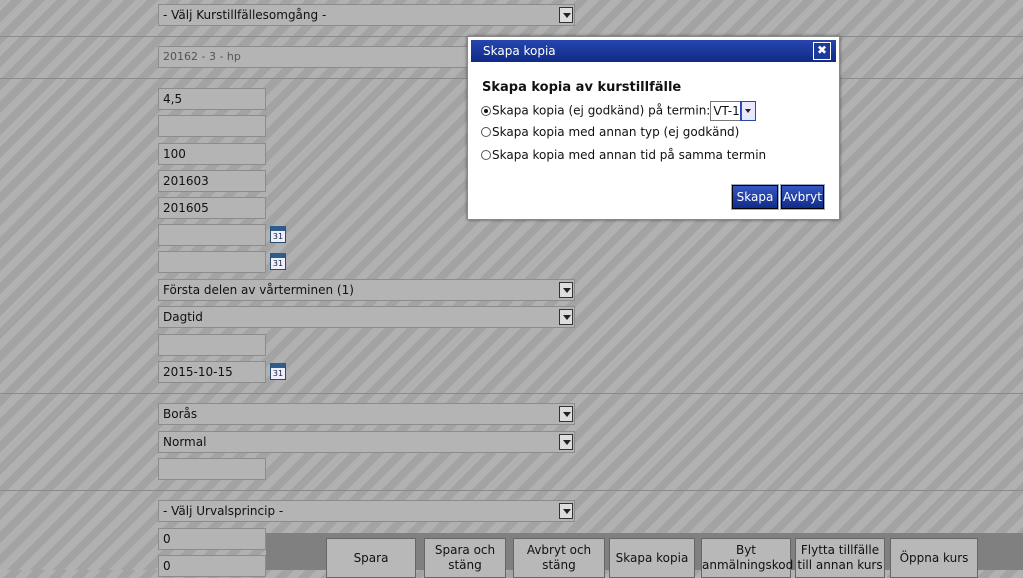  What do you see at coordinates (366, 317) in the screenshot?
I see `tid-select: Dagtid` at bounding box center [366, 317].